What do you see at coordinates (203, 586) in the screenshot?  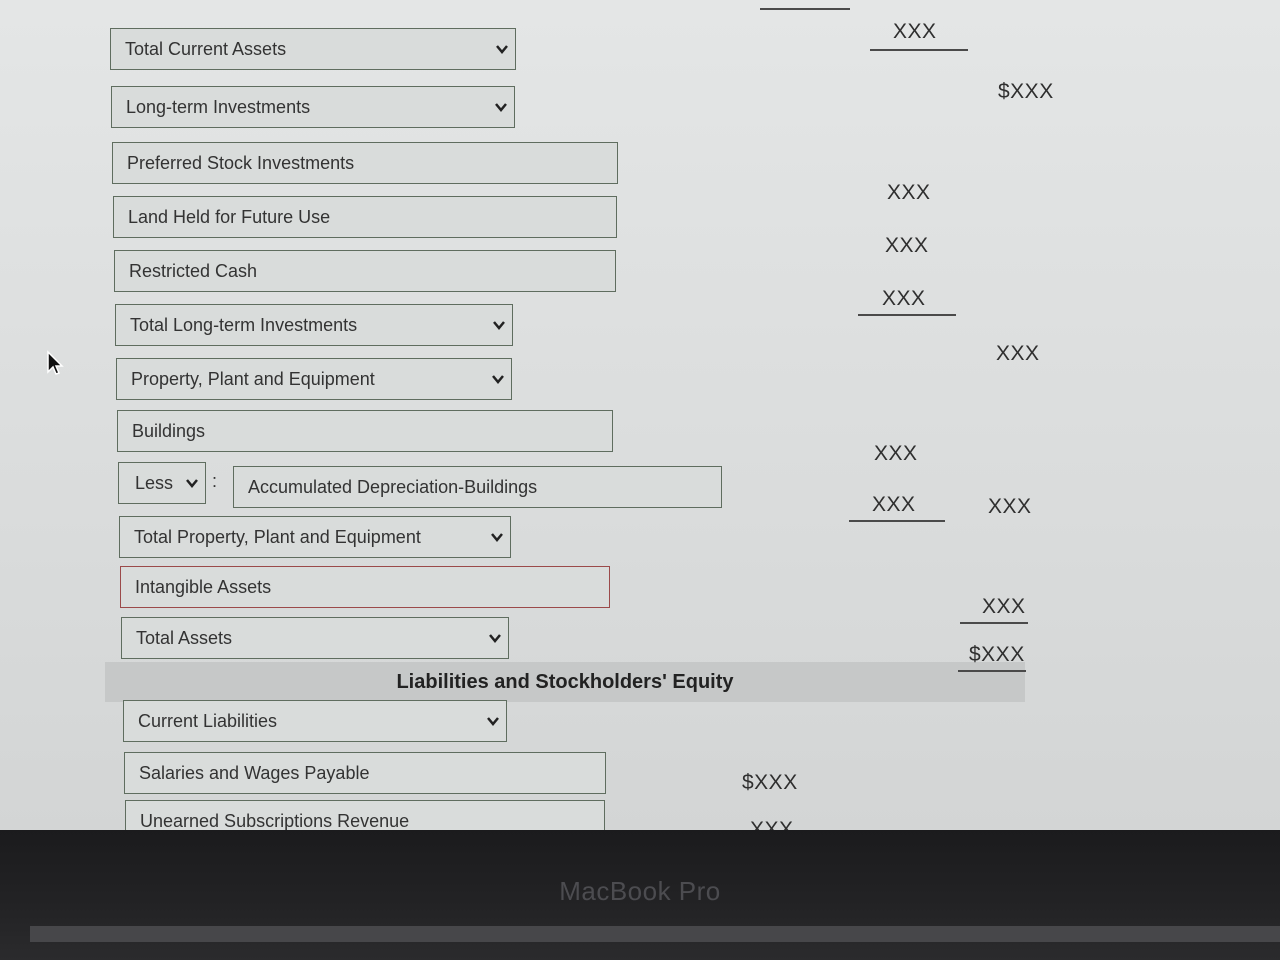 I see `field-label: Intangible Assets` at bounding box center [203, 586].